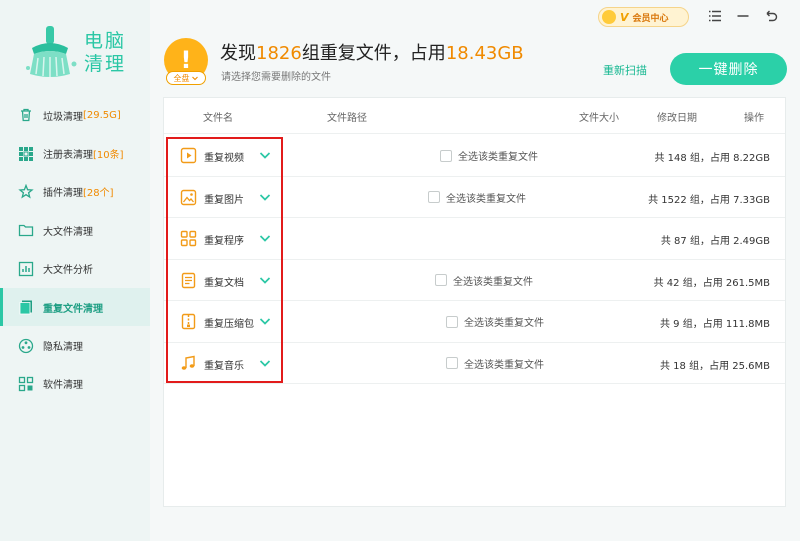  I want to click on back-icon, so click(771, 16).